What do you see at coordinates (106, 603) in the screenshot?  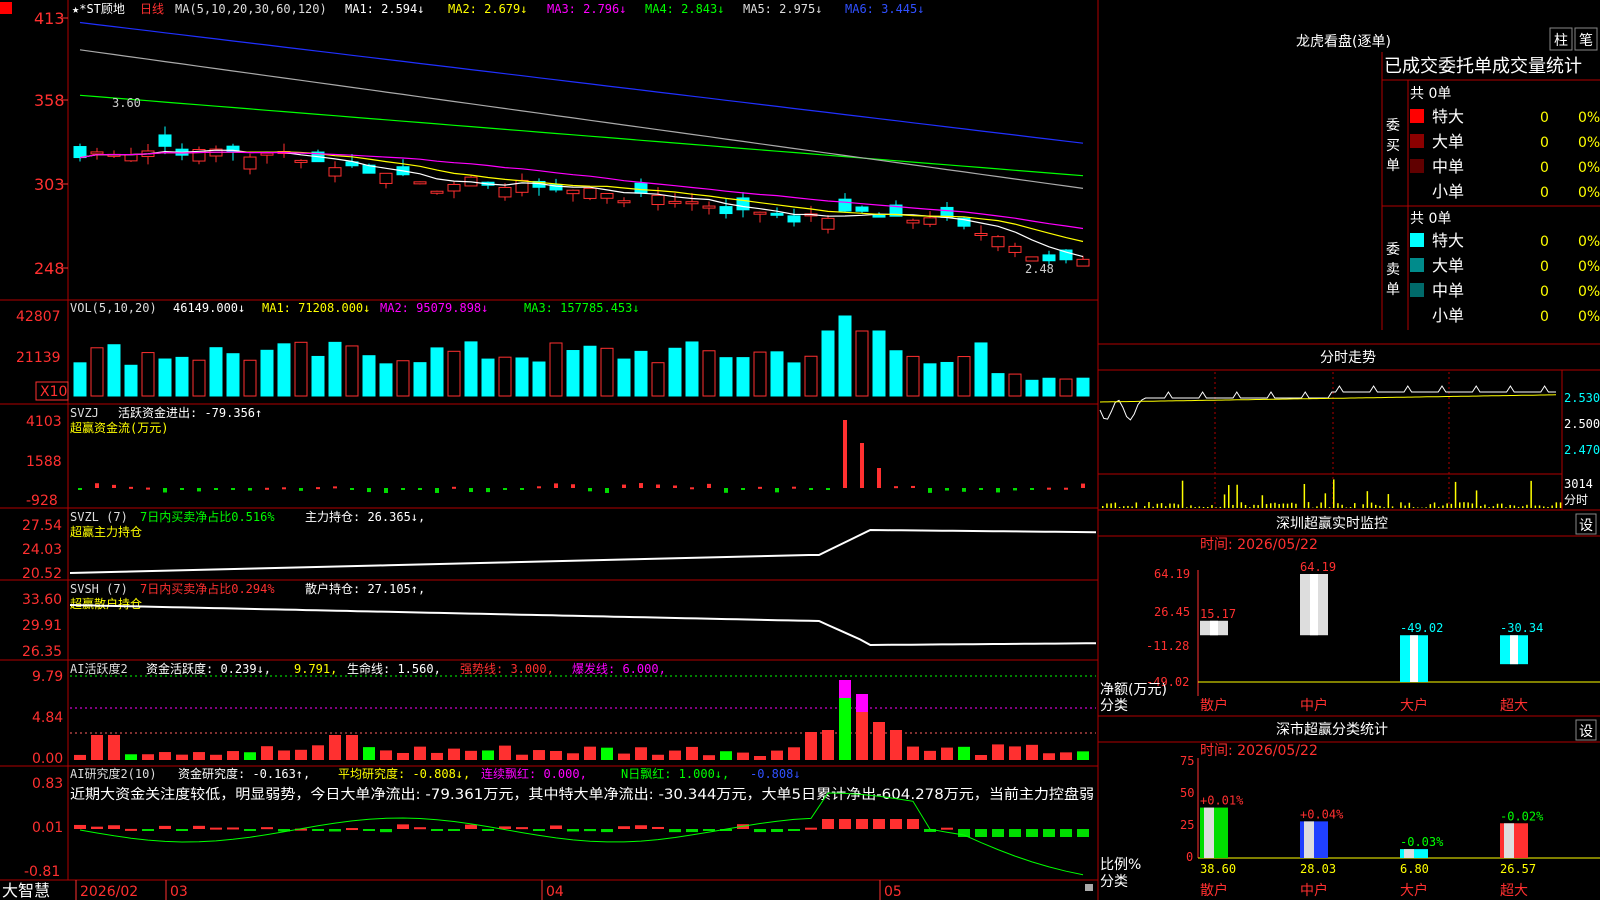 I see `svsh-sub: 超赢散户持仓` at bounding box center [106, 603].